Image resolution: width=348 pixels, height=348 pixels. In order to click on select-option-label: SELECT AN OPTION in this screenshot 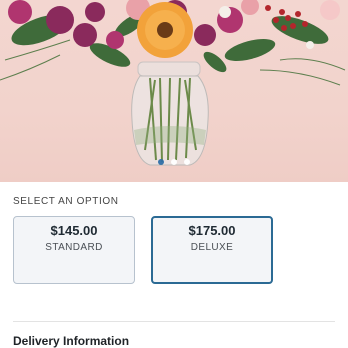, I will do `click(66, 201)`.